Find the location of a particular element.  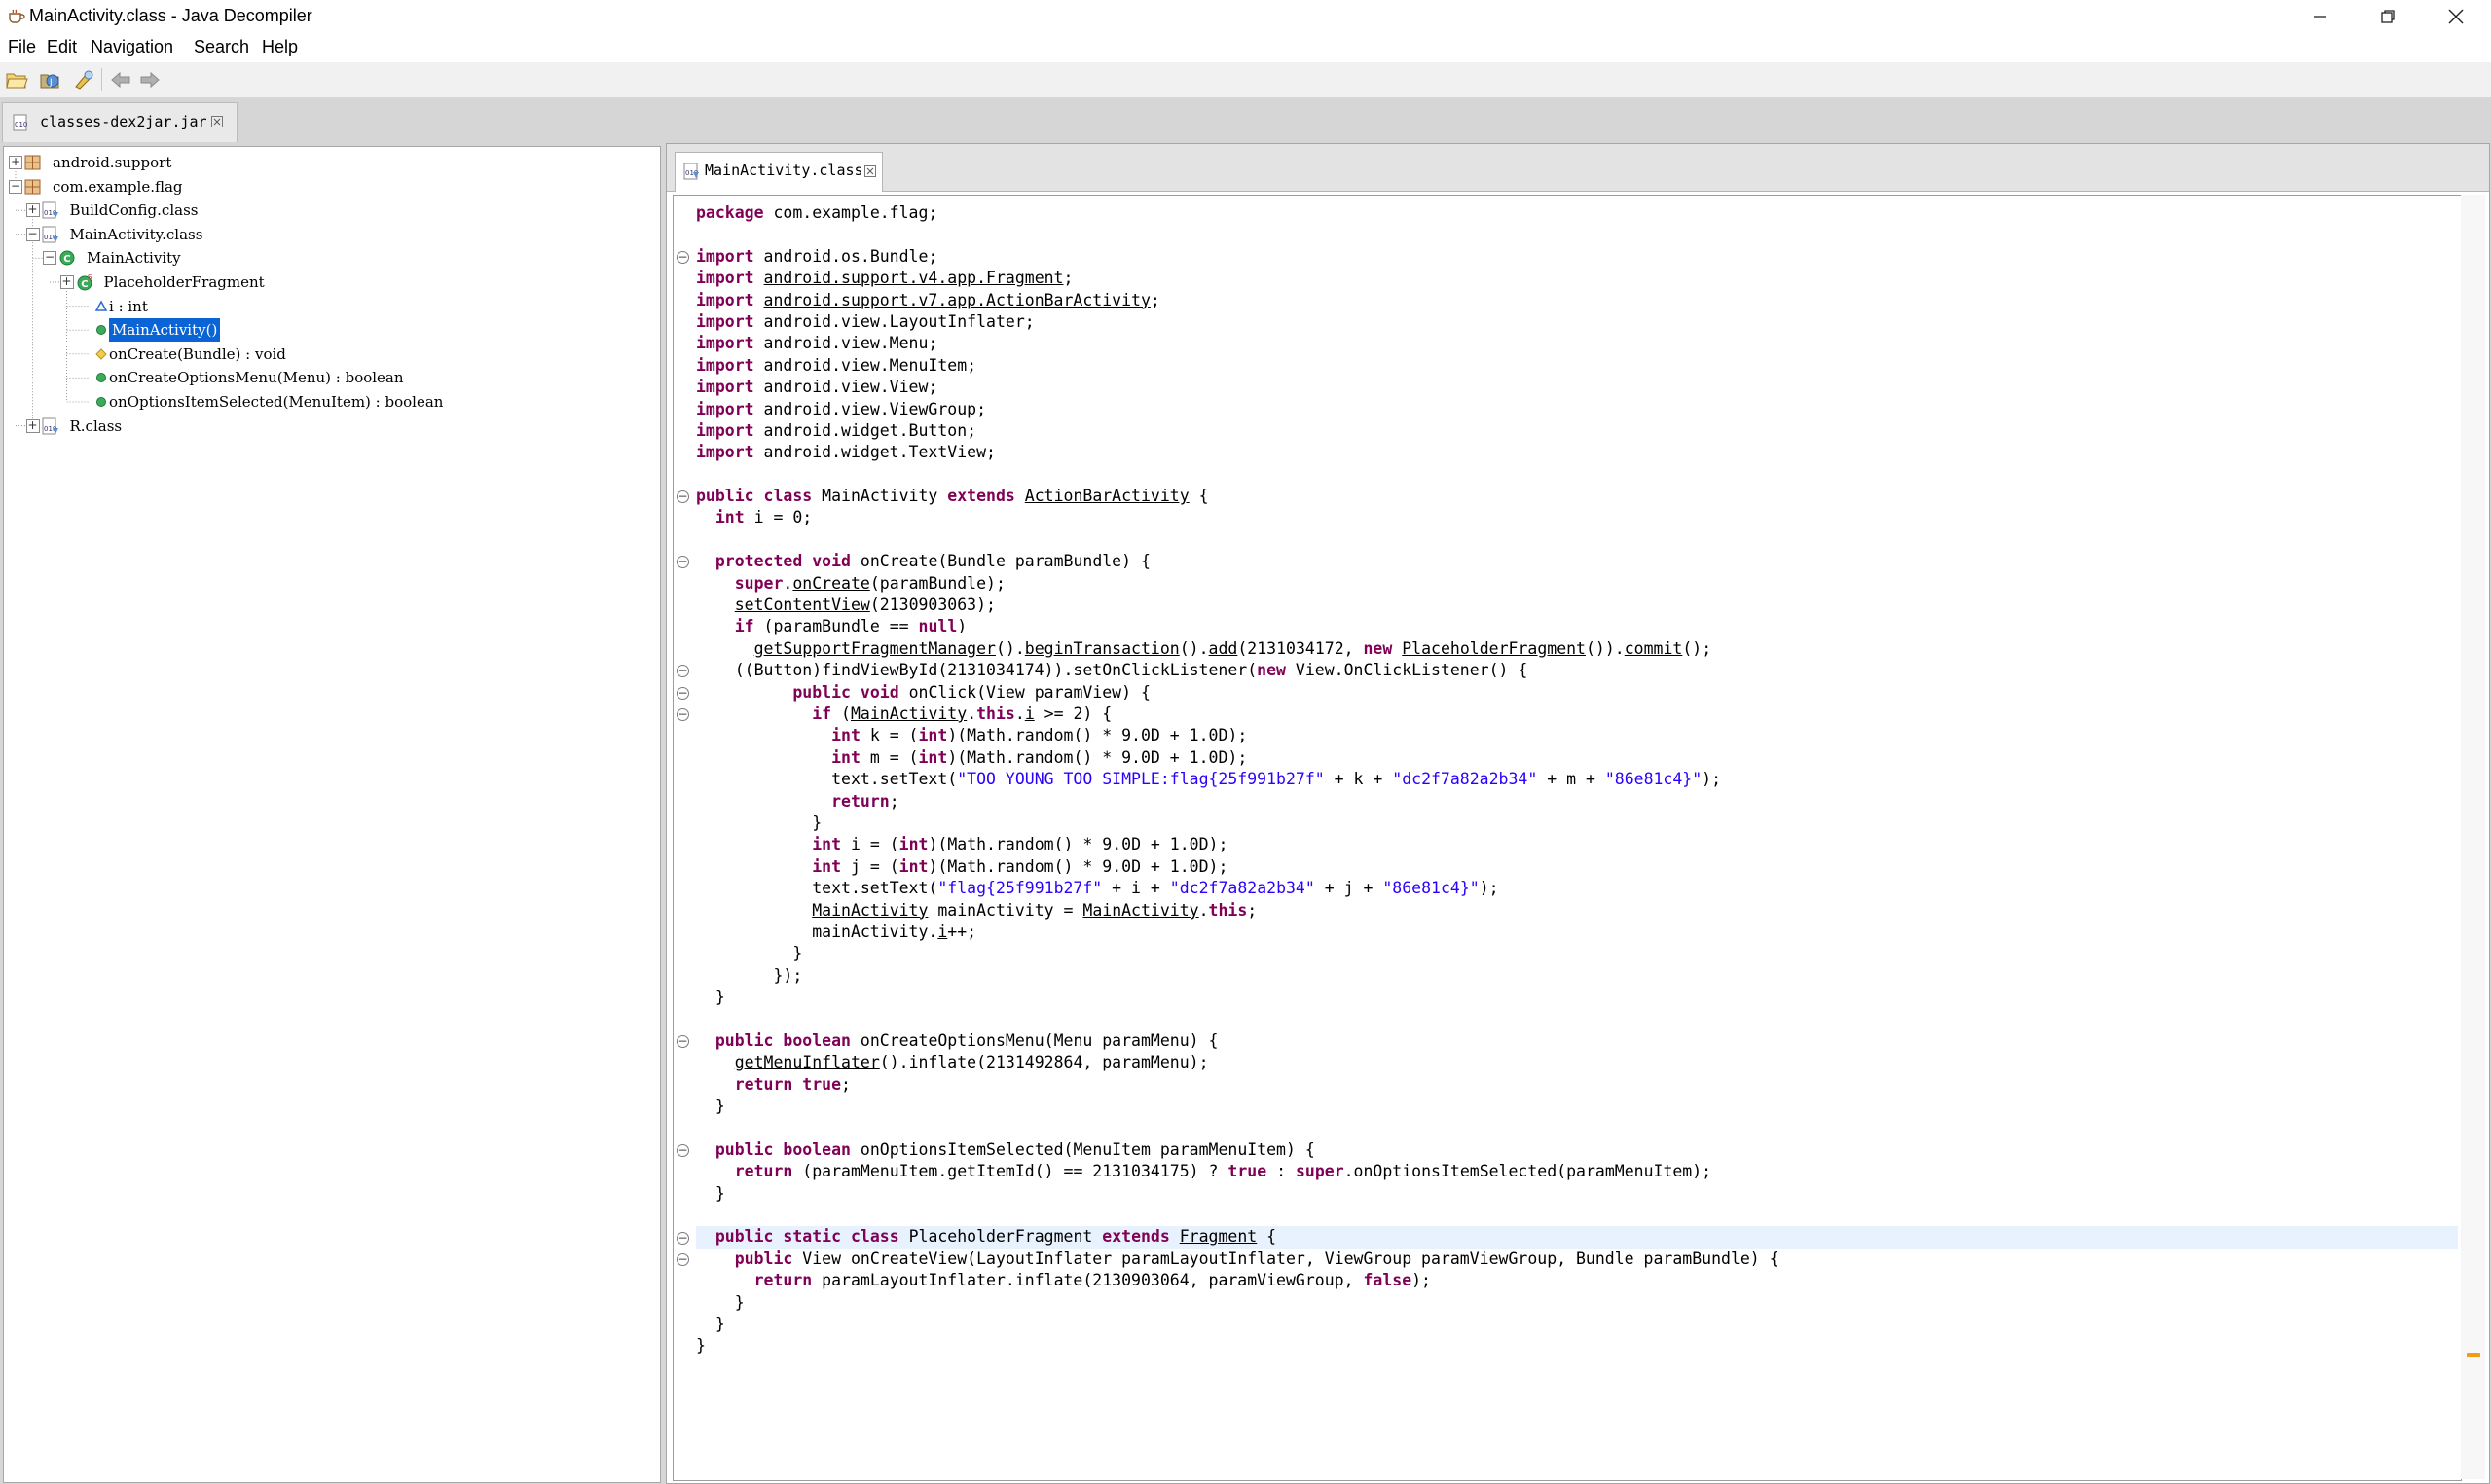

toolbar: J is located at coordinates (1245, 80).